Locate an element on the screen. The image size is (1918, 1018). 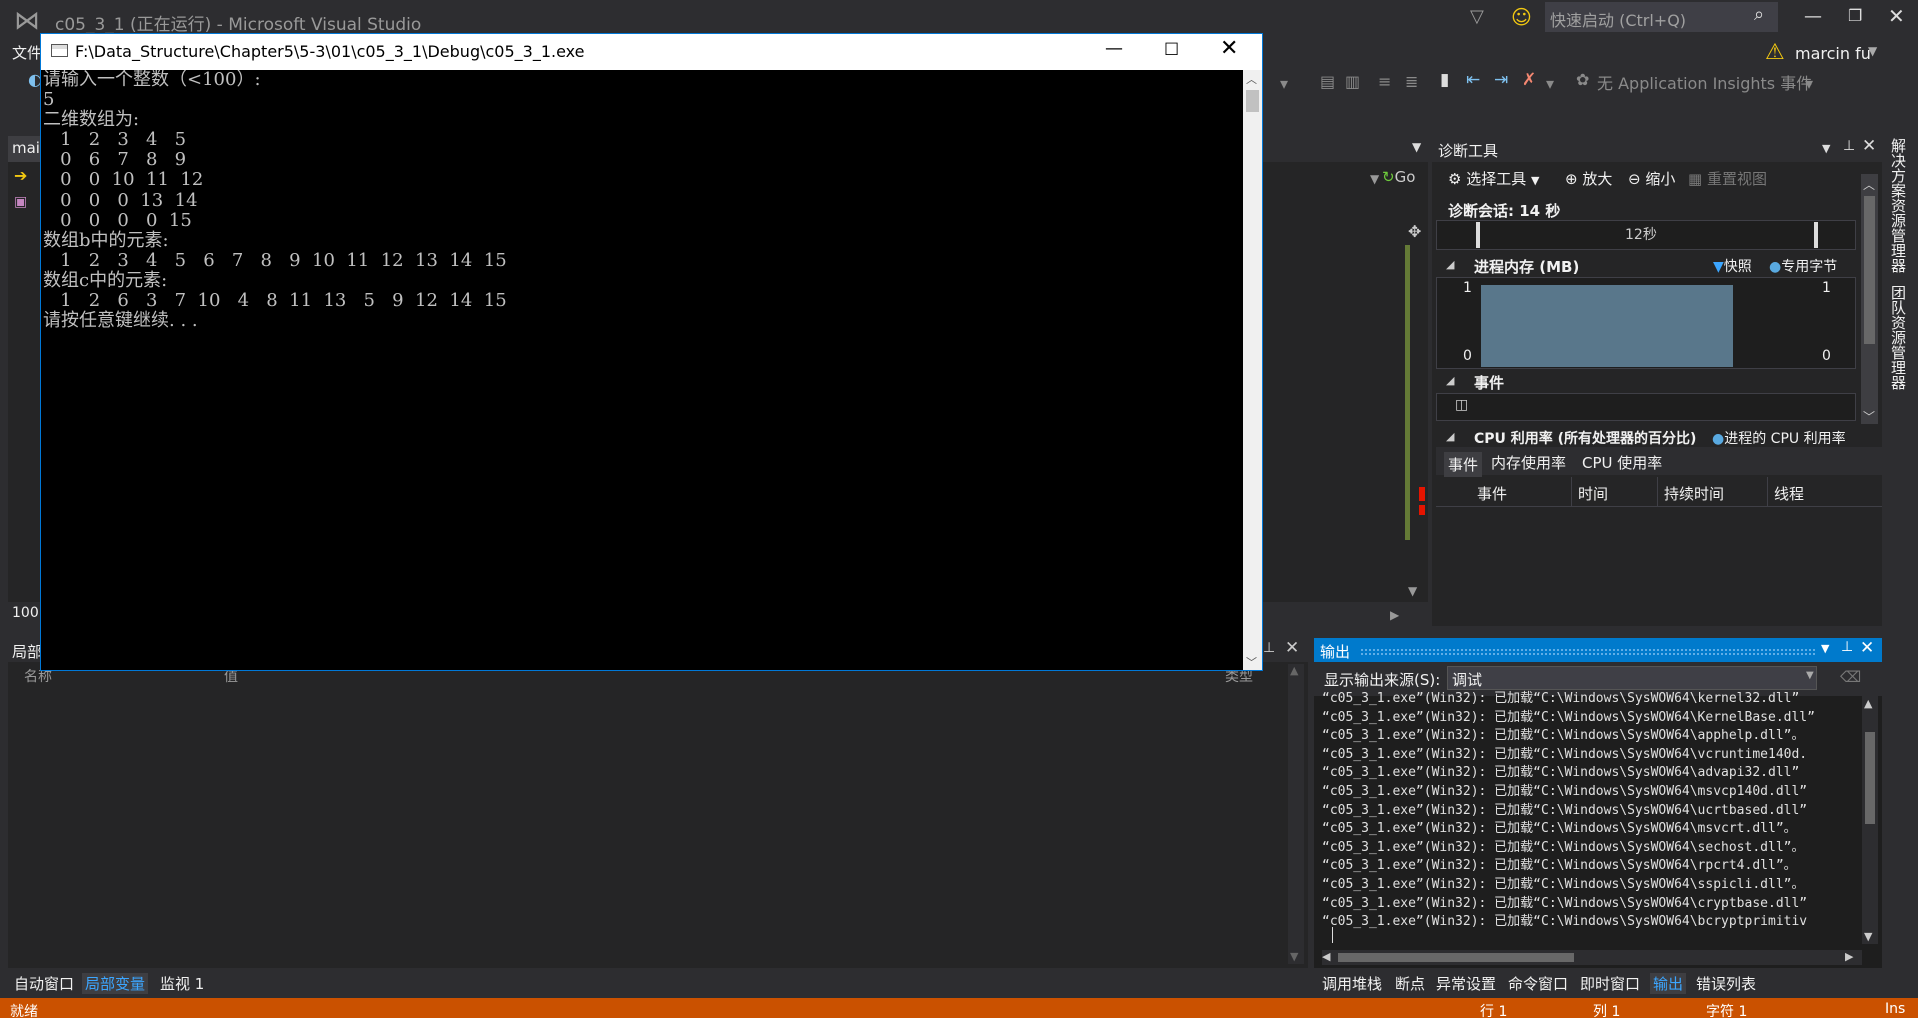
zoom-out-icon: ⊖ is located at coordinates (1634, 179).